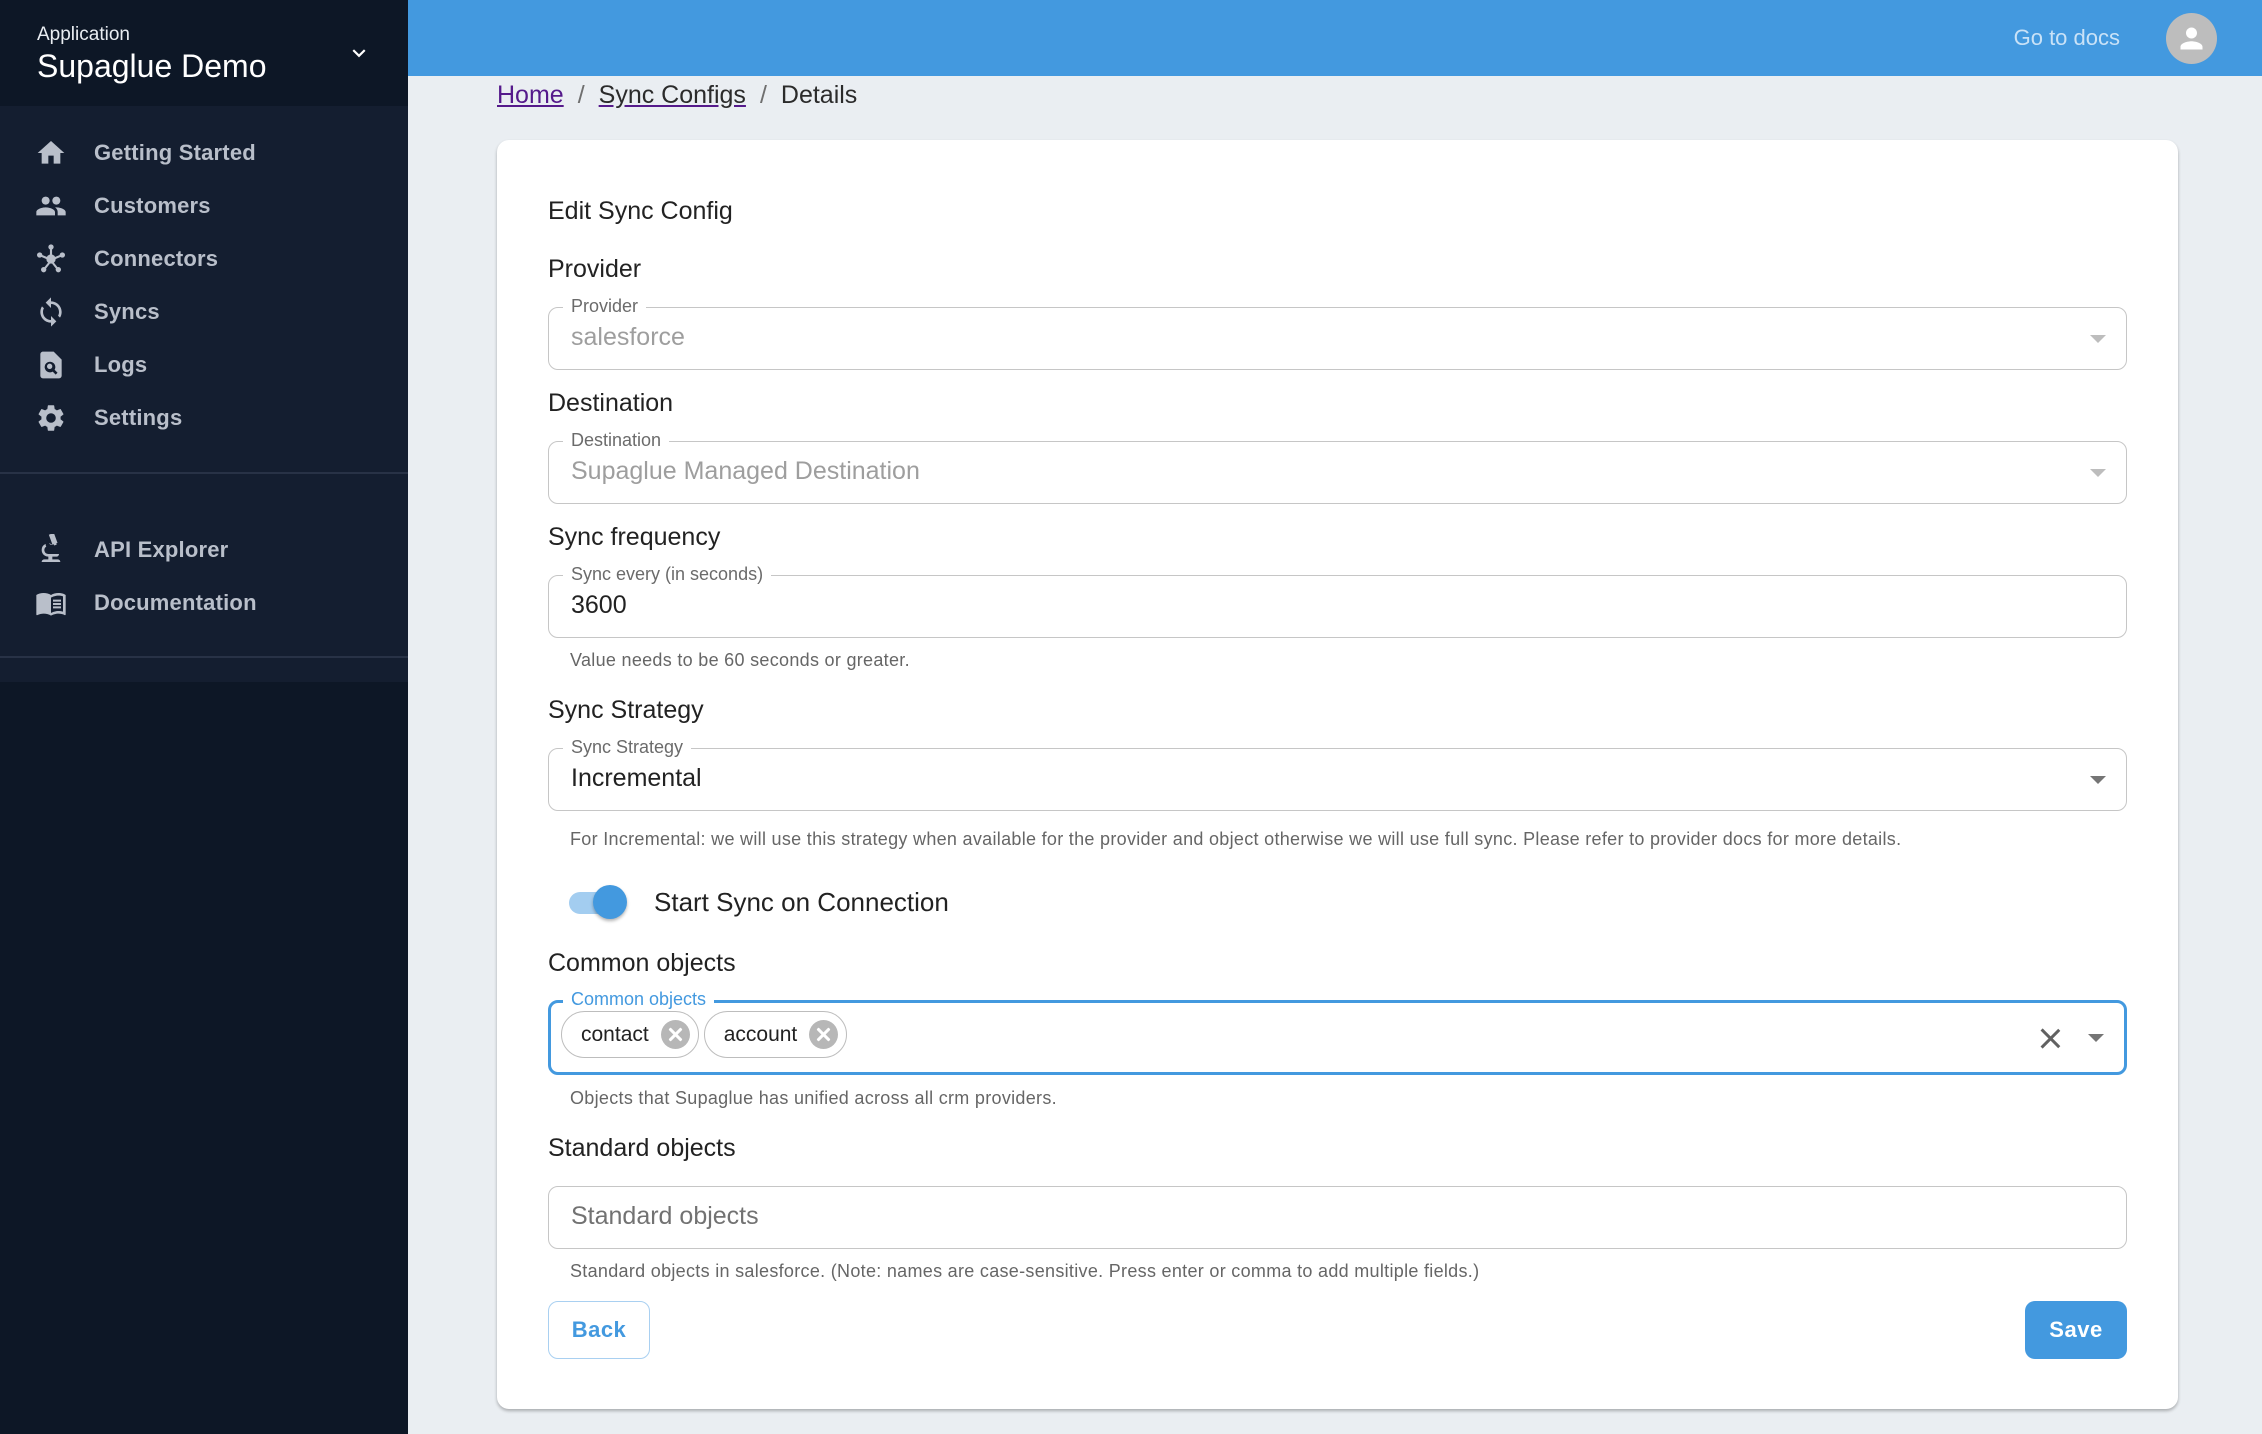 The width and height of the screenshot is (2262, 1434). I want to click on go-to-docs-link: Go to docs, so click(2067, 38).